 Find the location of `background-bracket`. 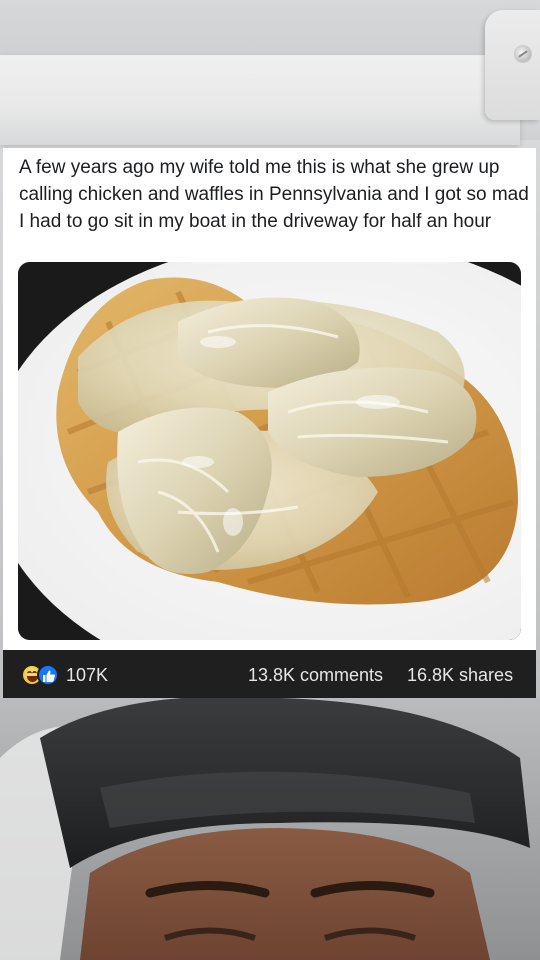

background-bracket is located at coordinates (512, 65).